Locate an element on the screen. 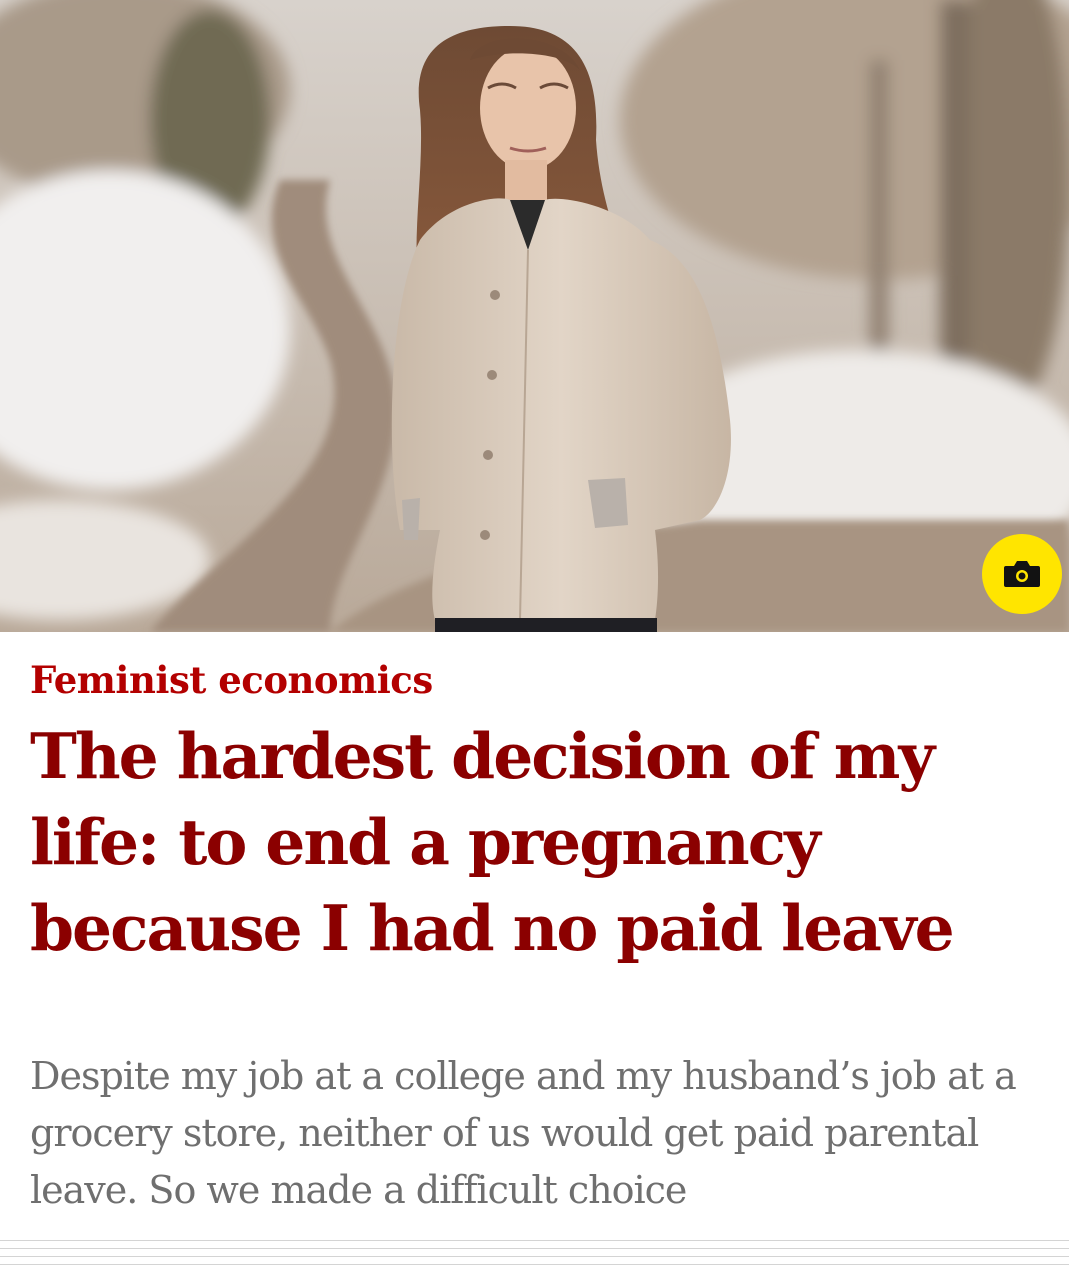  camera-button is located at coordinates (1022, 574).